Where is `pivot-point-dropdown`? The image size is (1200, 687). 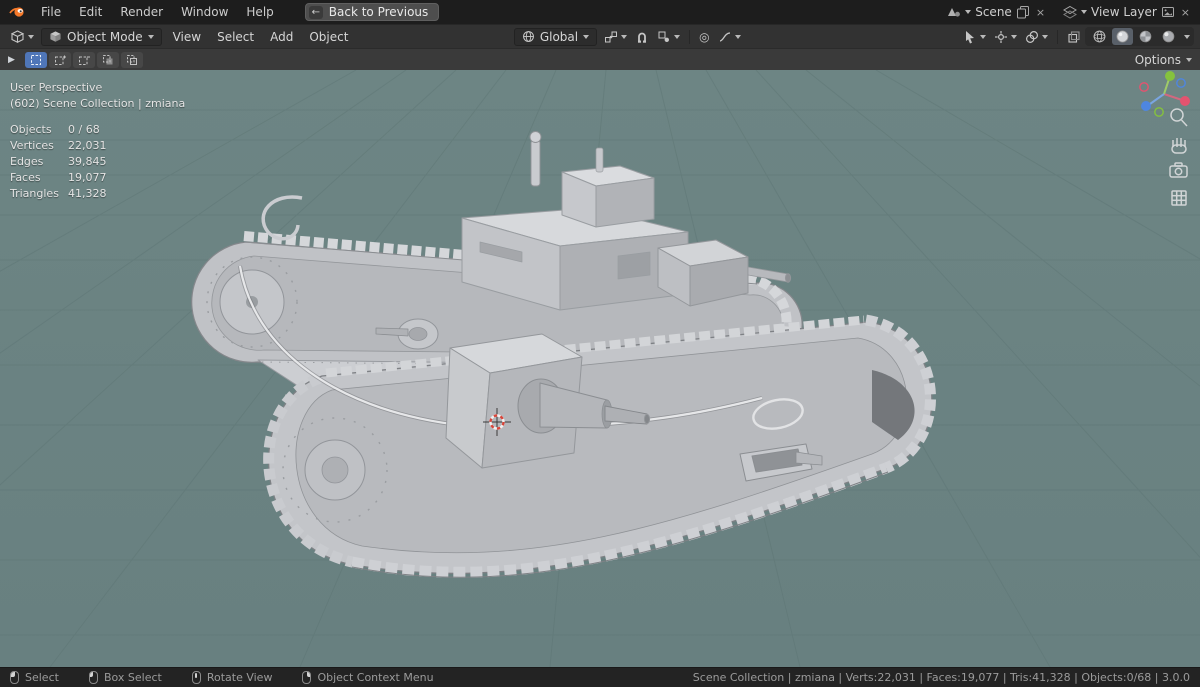 pivot-point-dropdown is located at coordinates (615, 37).